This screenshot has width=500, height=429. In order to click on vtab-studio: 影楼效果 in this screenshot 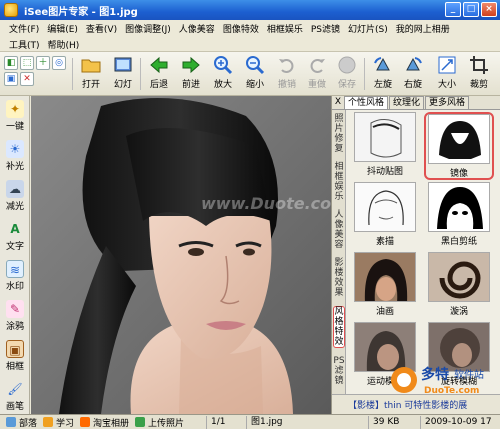, I will do `click(339, 278)`.